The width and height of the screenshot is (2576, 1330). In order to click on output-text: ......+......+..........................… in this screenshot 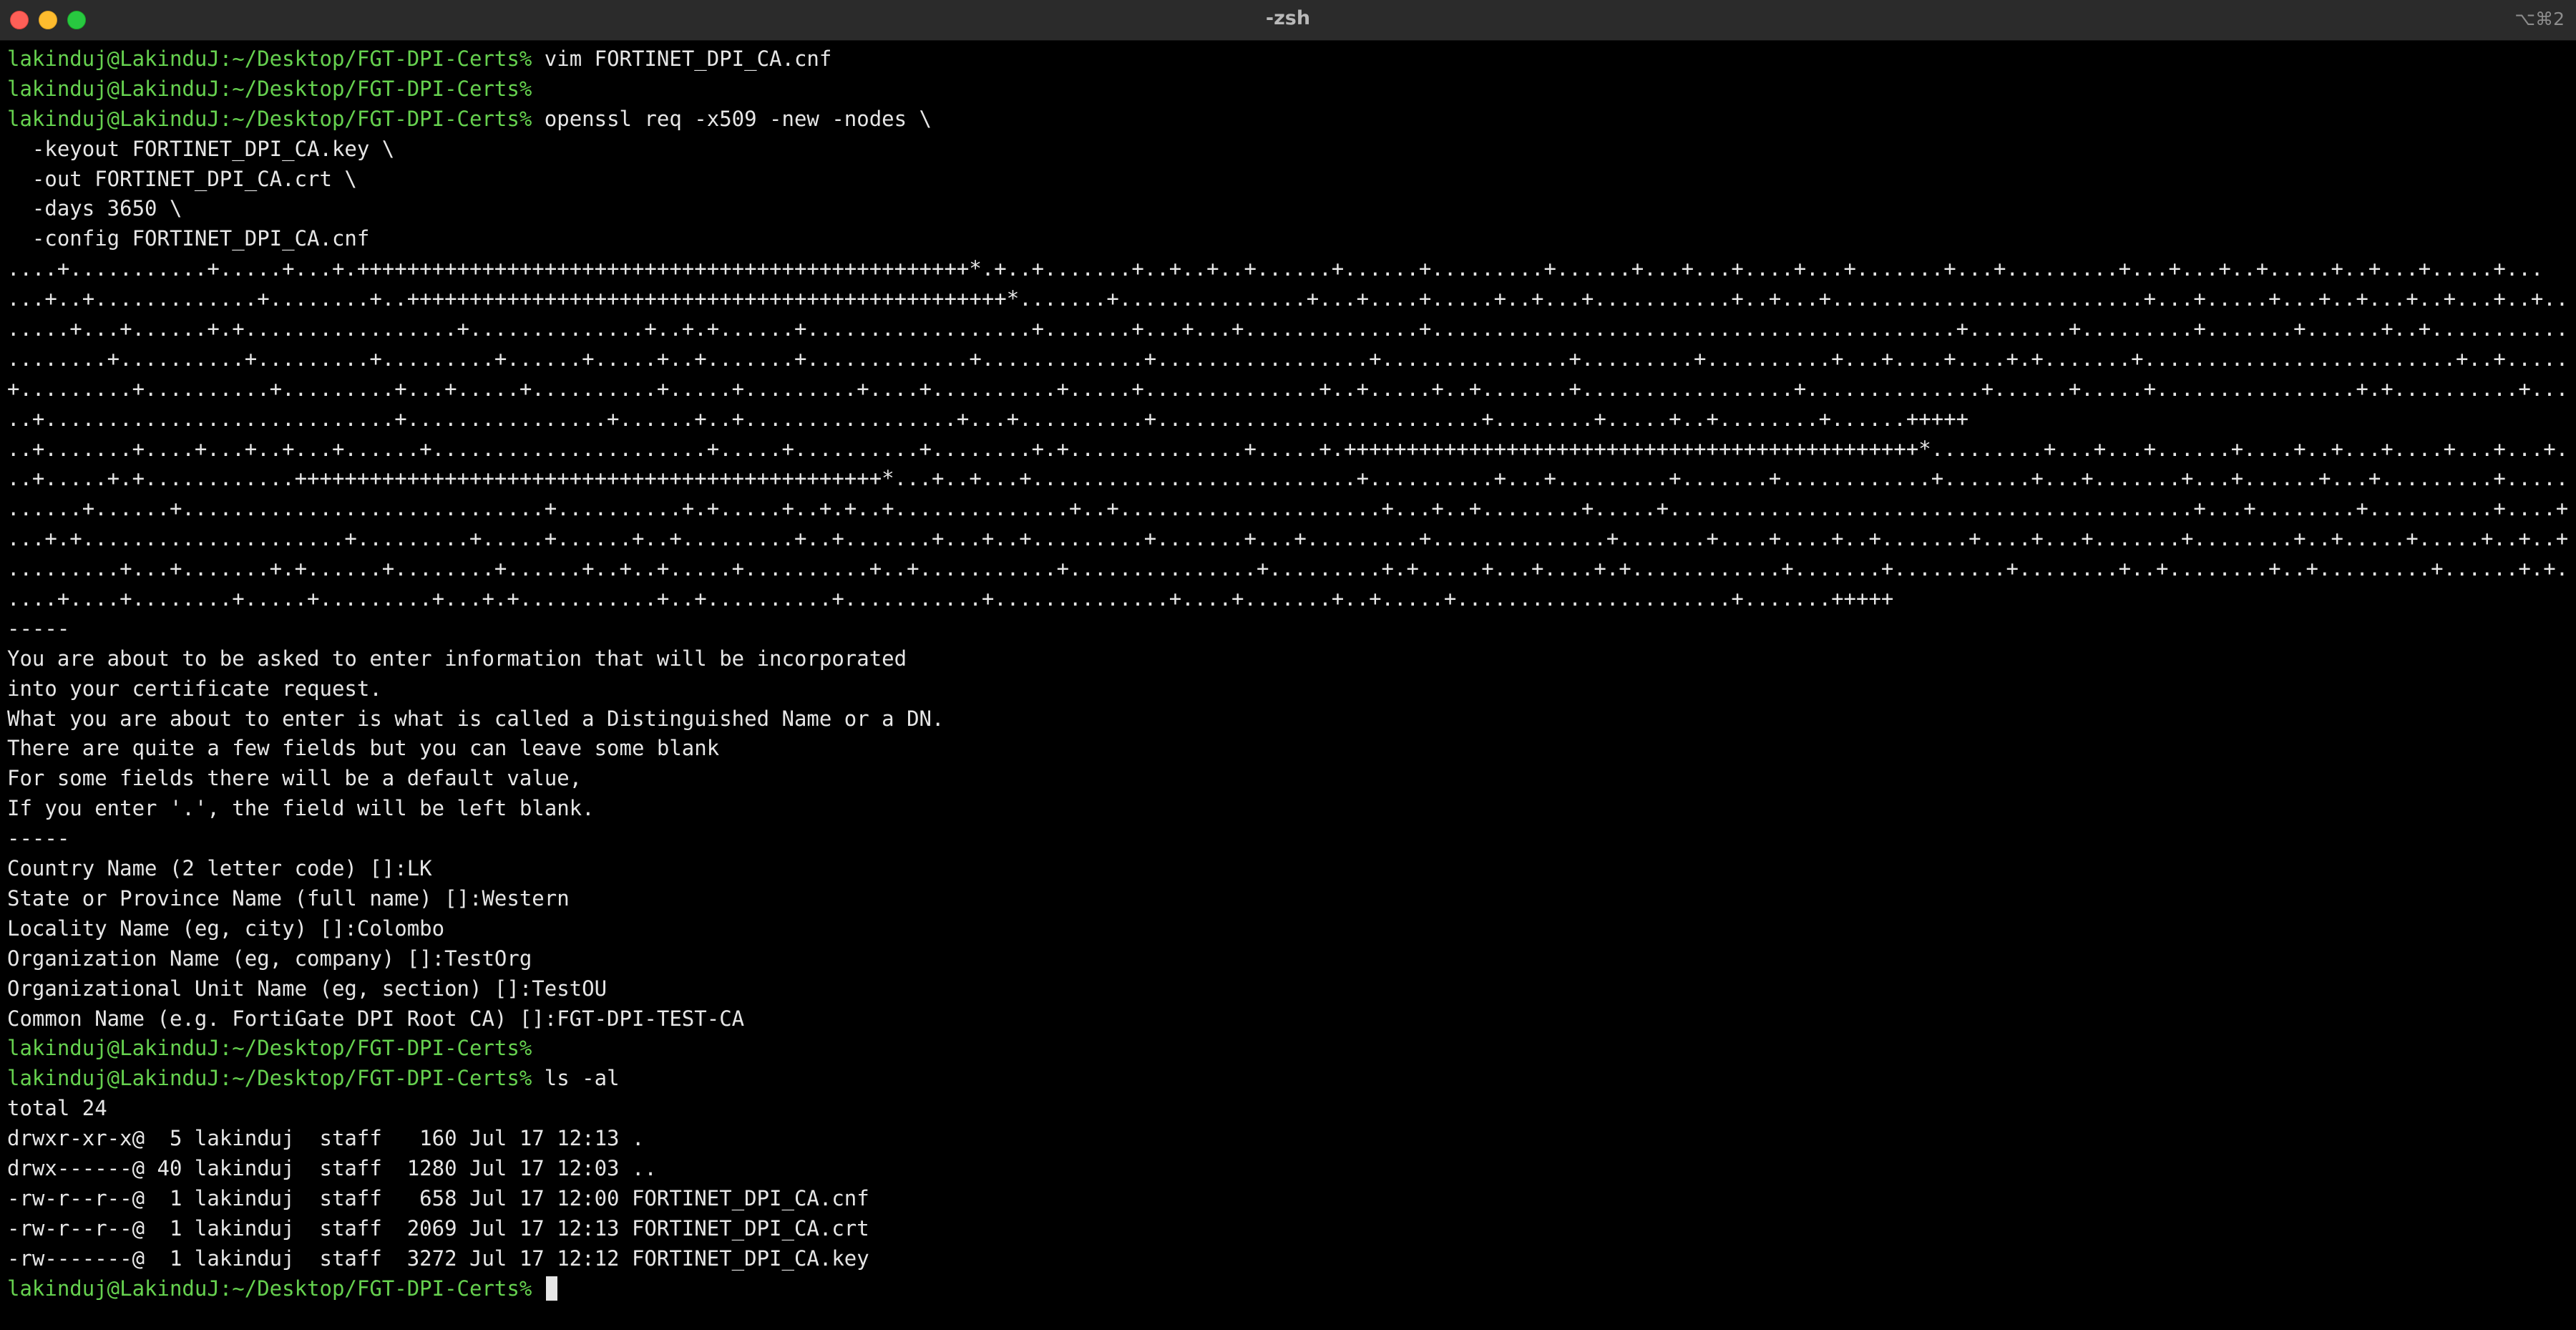, I will do `click(1288, 508)`.